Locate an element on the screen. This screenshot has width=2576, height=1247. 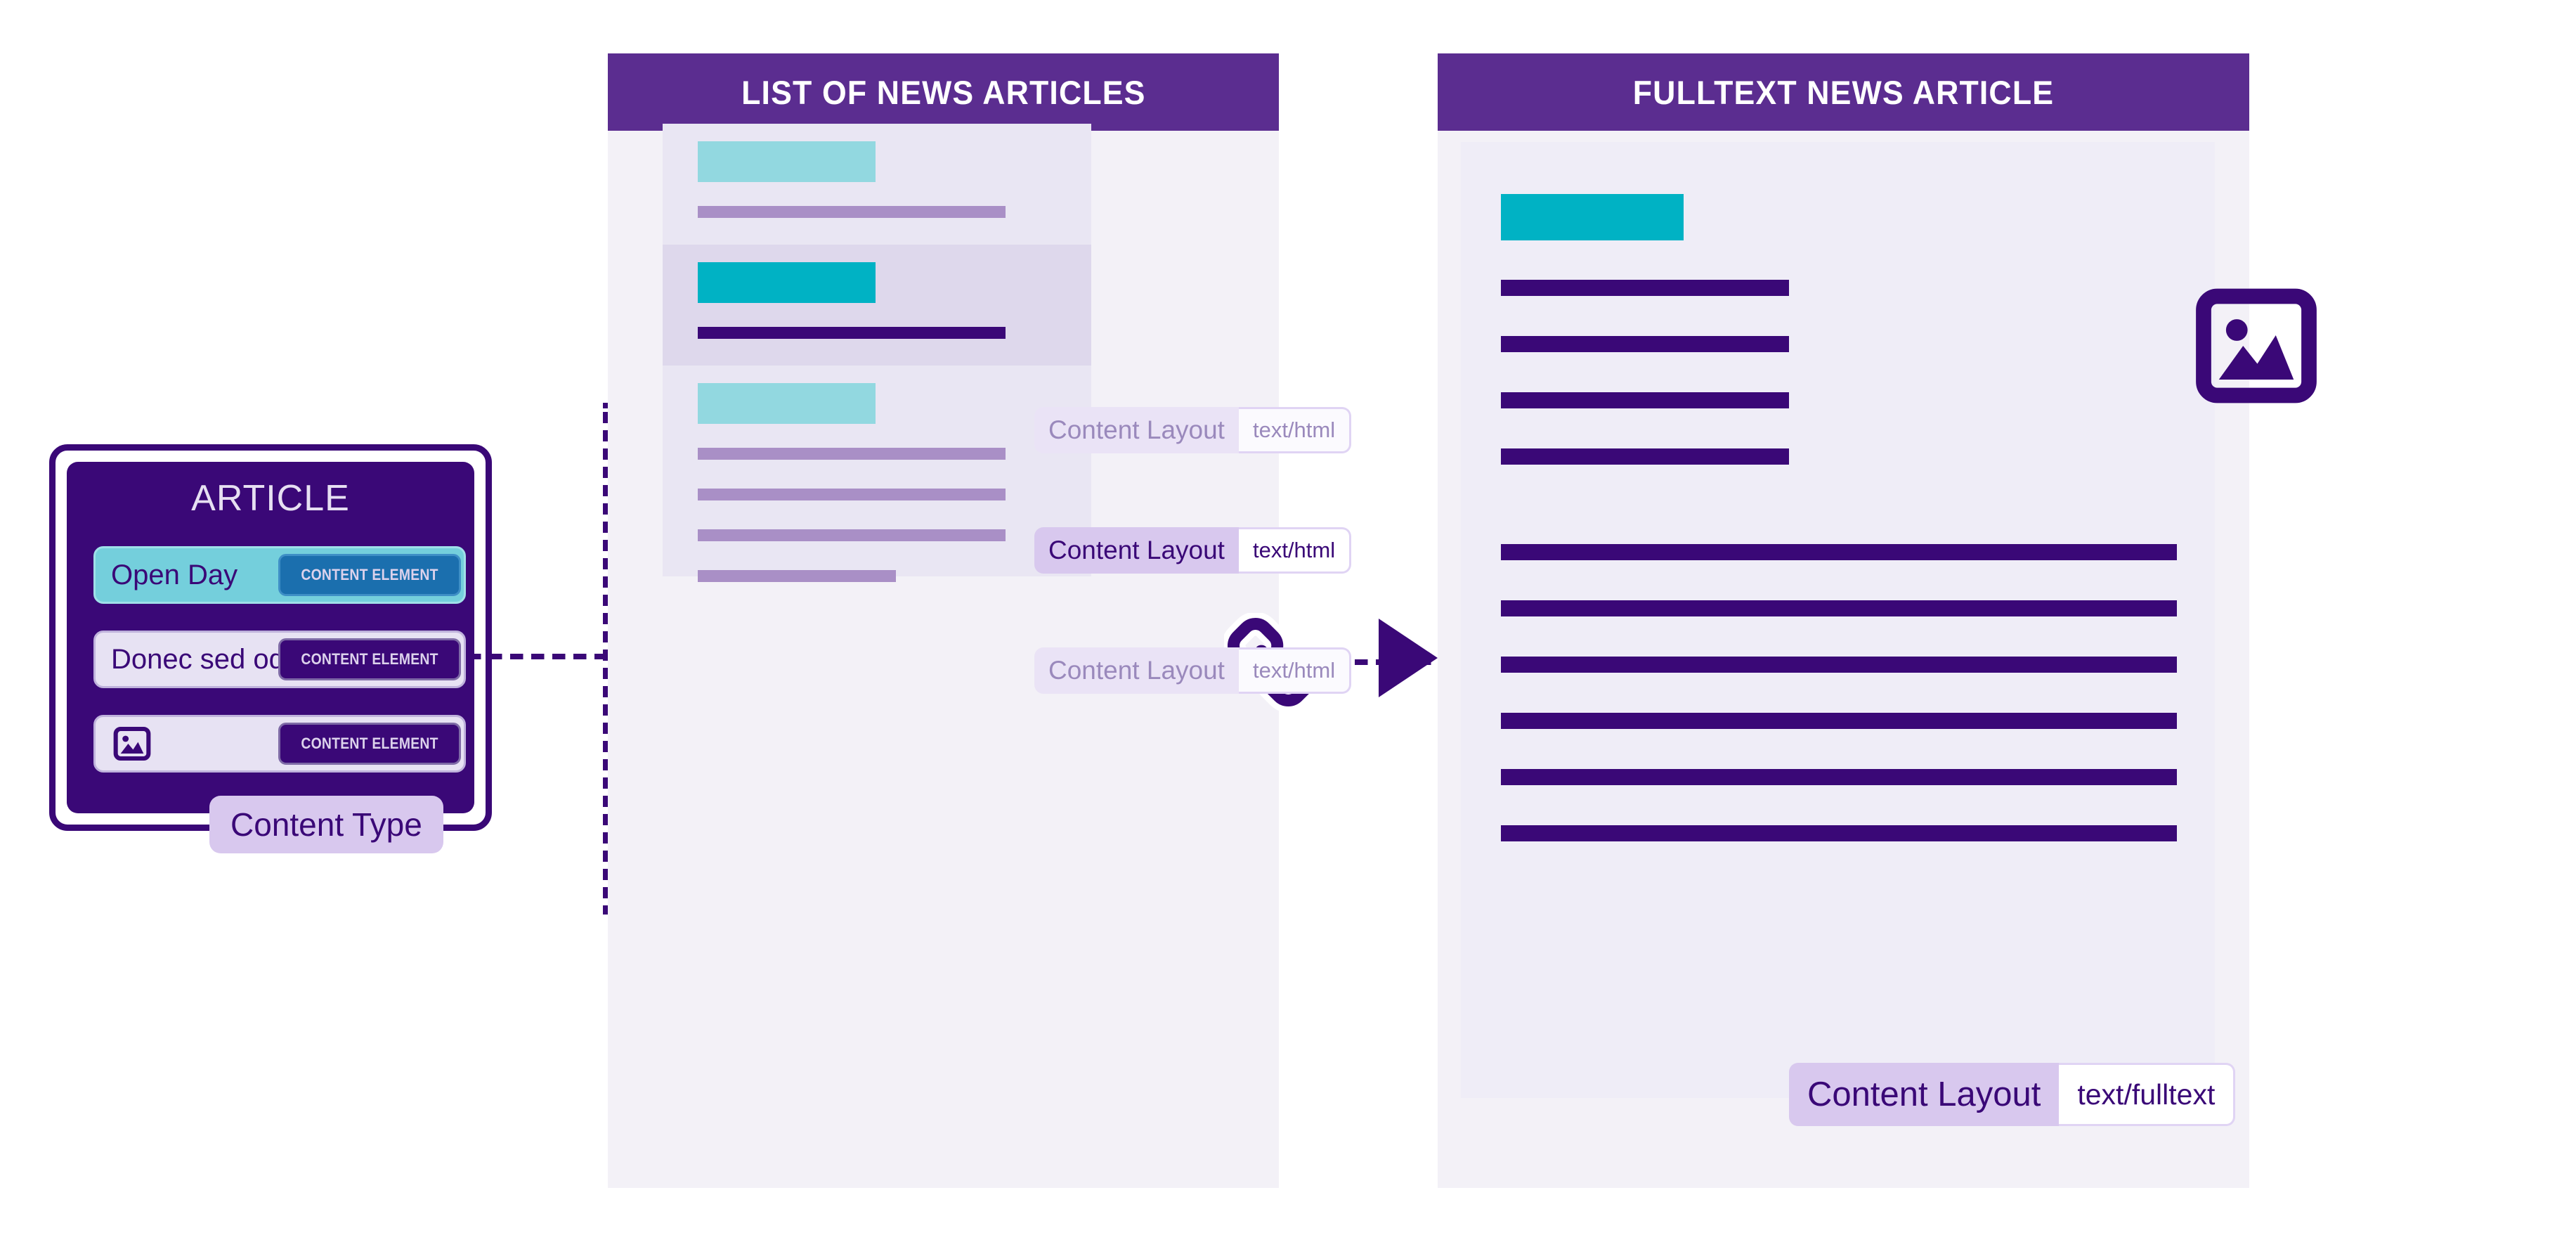
list-item is located at coordinates (877, 474).